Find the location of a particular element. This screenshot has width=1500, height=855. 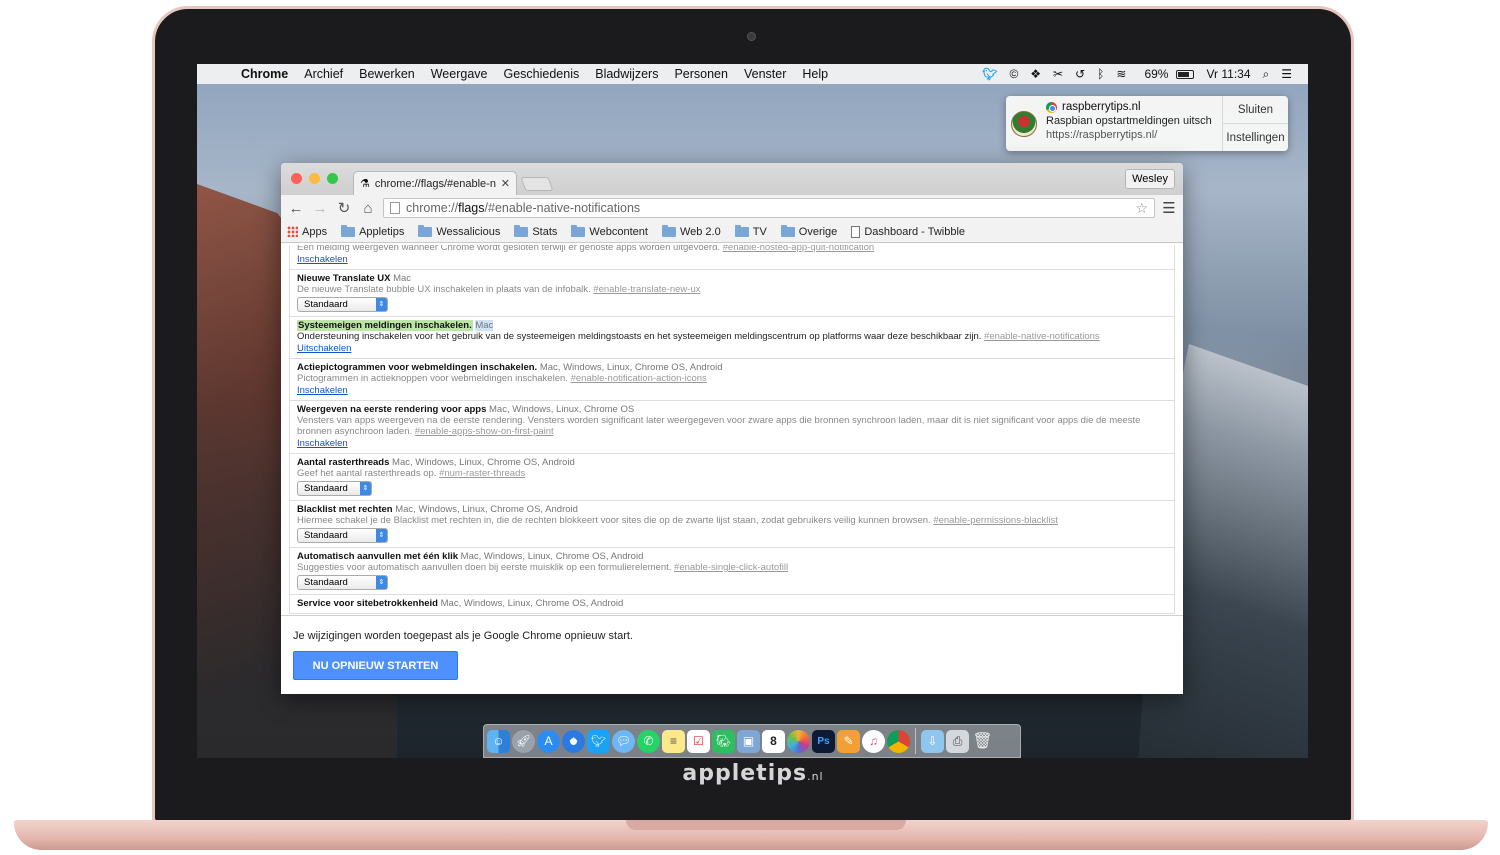

raspberry-logo-icon is located at coordinates (1024, 123).